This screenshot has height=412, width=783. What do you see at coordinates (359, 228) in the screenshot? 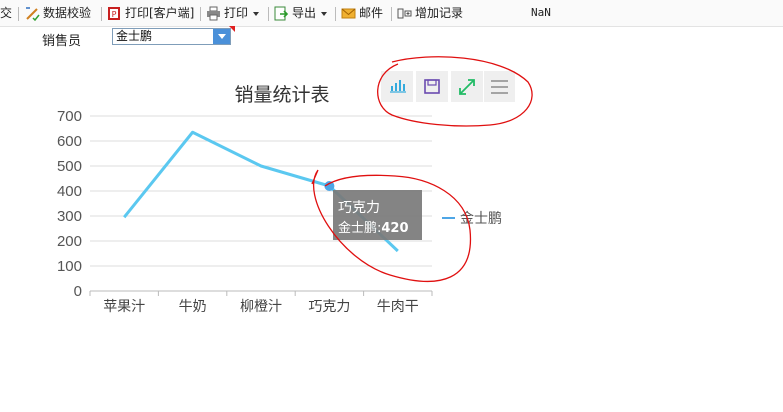
I see `tooltip-series-label: 金士鹏:` at bounding box center [359, 228].